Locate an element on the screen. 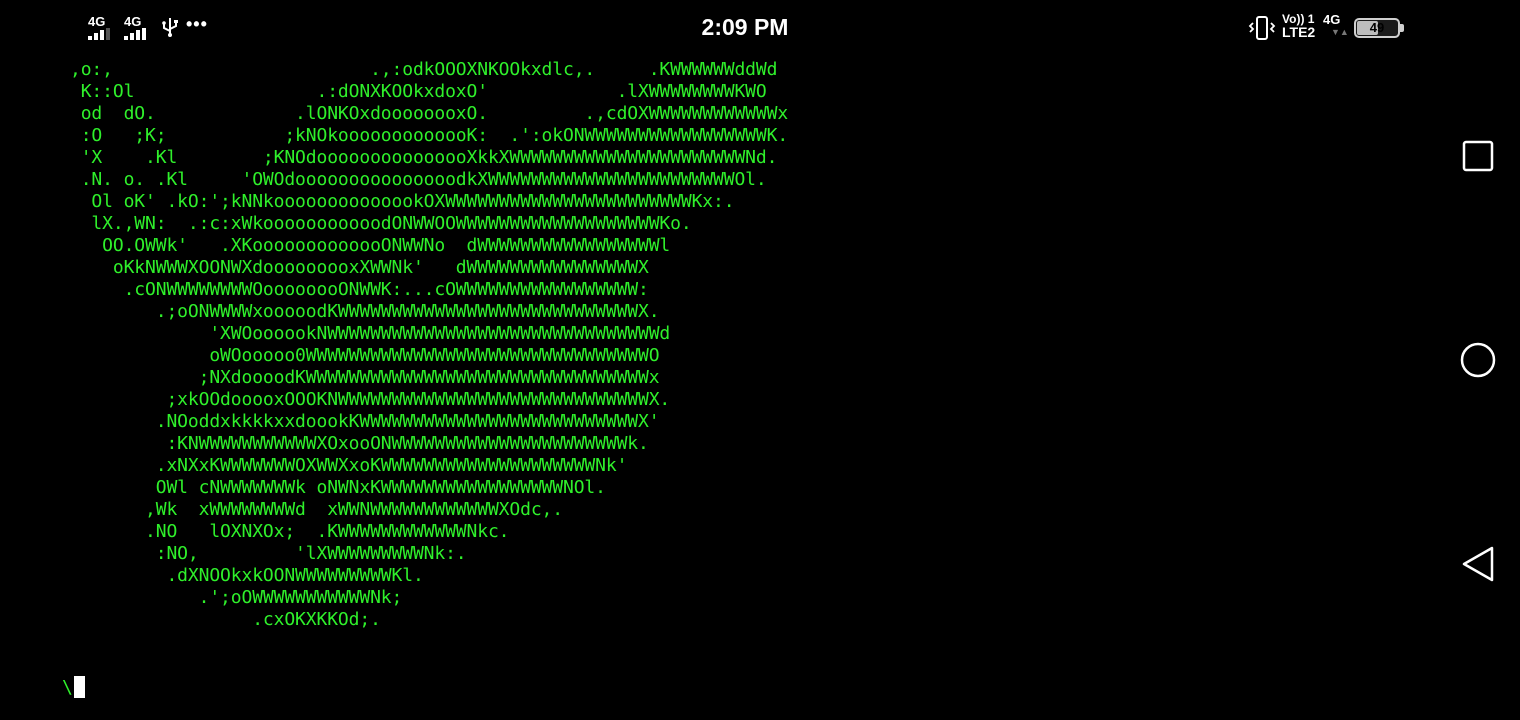 The image size is (1520, 720). navigation-bar is located at coordinates (1475, 360).